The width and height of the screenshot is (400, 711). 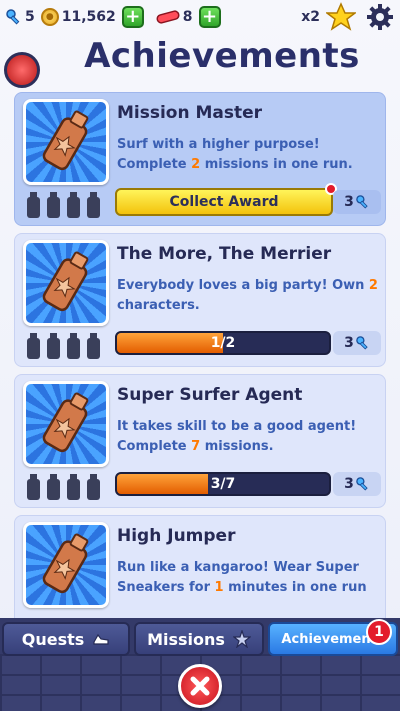 I want to click on coins-count: 11,562, so click(x=88, y=17).